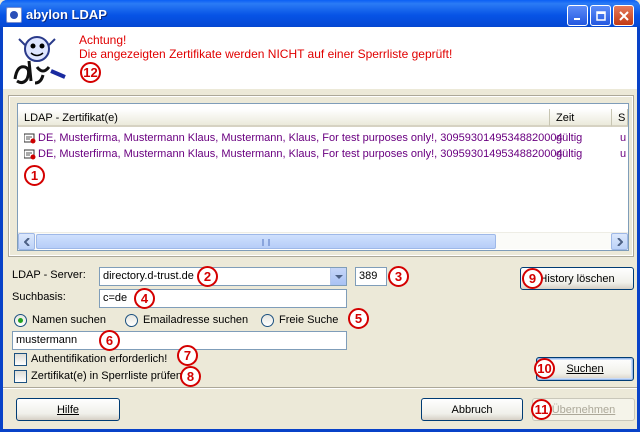 The height and width of the screenshot is (432, 640). What do you see at coordinates (99, 359) in the screenshot?
I see `auth-label: Authentifikation erforderlich!` at bounding box center [99, 359].